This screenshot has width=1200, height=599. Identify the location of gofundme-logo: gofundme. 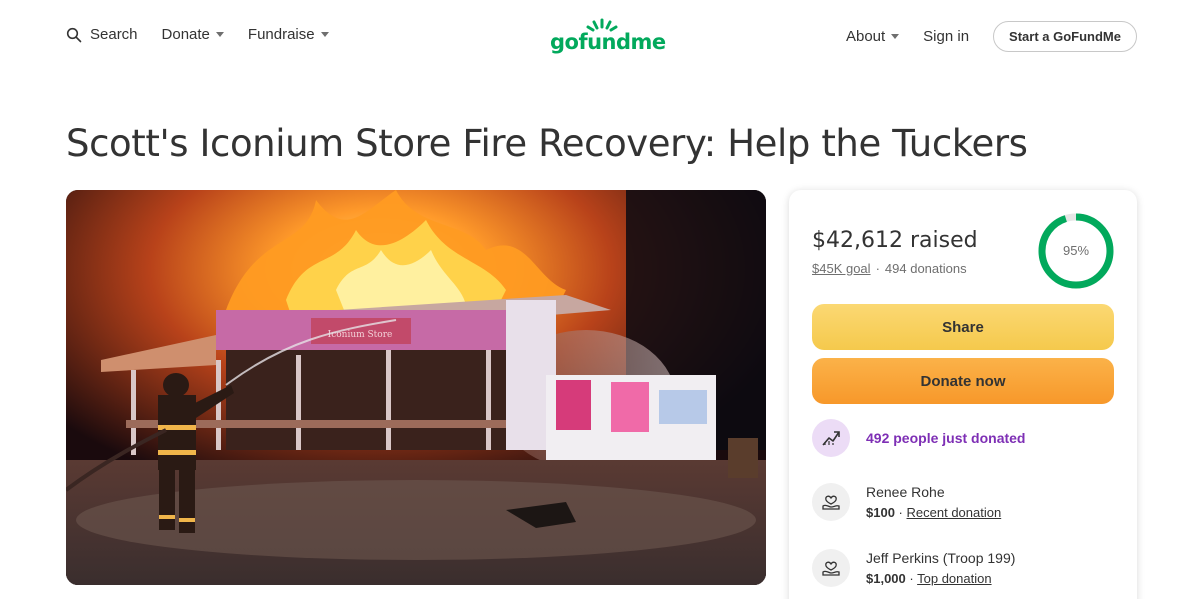
(608, 38).